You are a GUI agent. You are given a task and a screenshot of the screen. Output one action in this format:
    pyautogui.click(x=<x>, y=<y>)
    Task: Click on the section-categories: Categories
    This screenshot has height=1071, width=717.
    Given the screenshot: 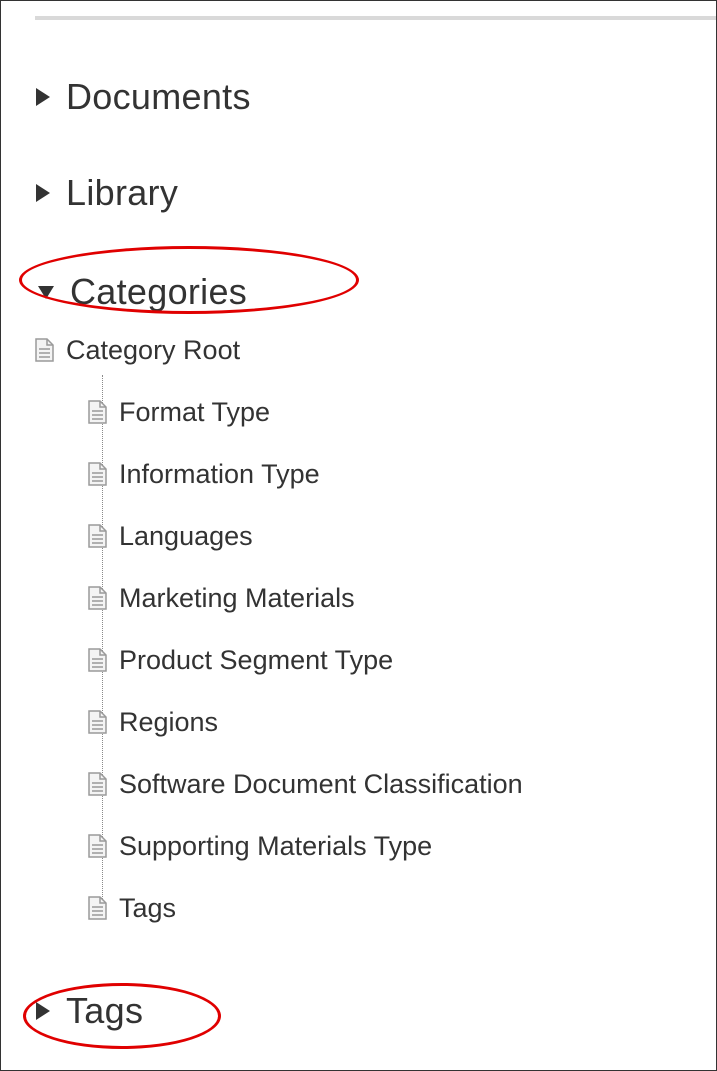 What is the action you would take?
    pyautogui.click(x=141, y=292)
    